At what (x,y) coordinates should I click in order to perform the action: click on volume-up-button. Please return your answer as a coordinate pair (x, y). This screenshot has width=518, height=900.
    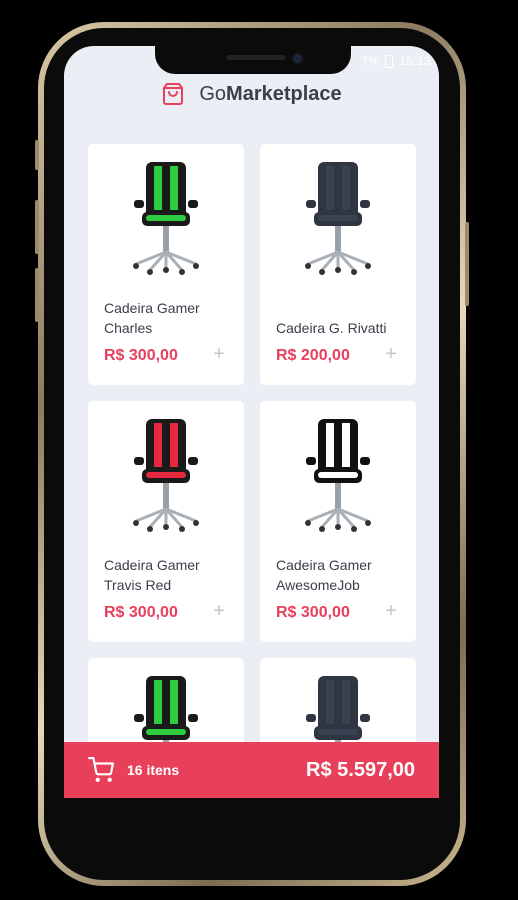
    Looking at the image, I should click on (37, 155).